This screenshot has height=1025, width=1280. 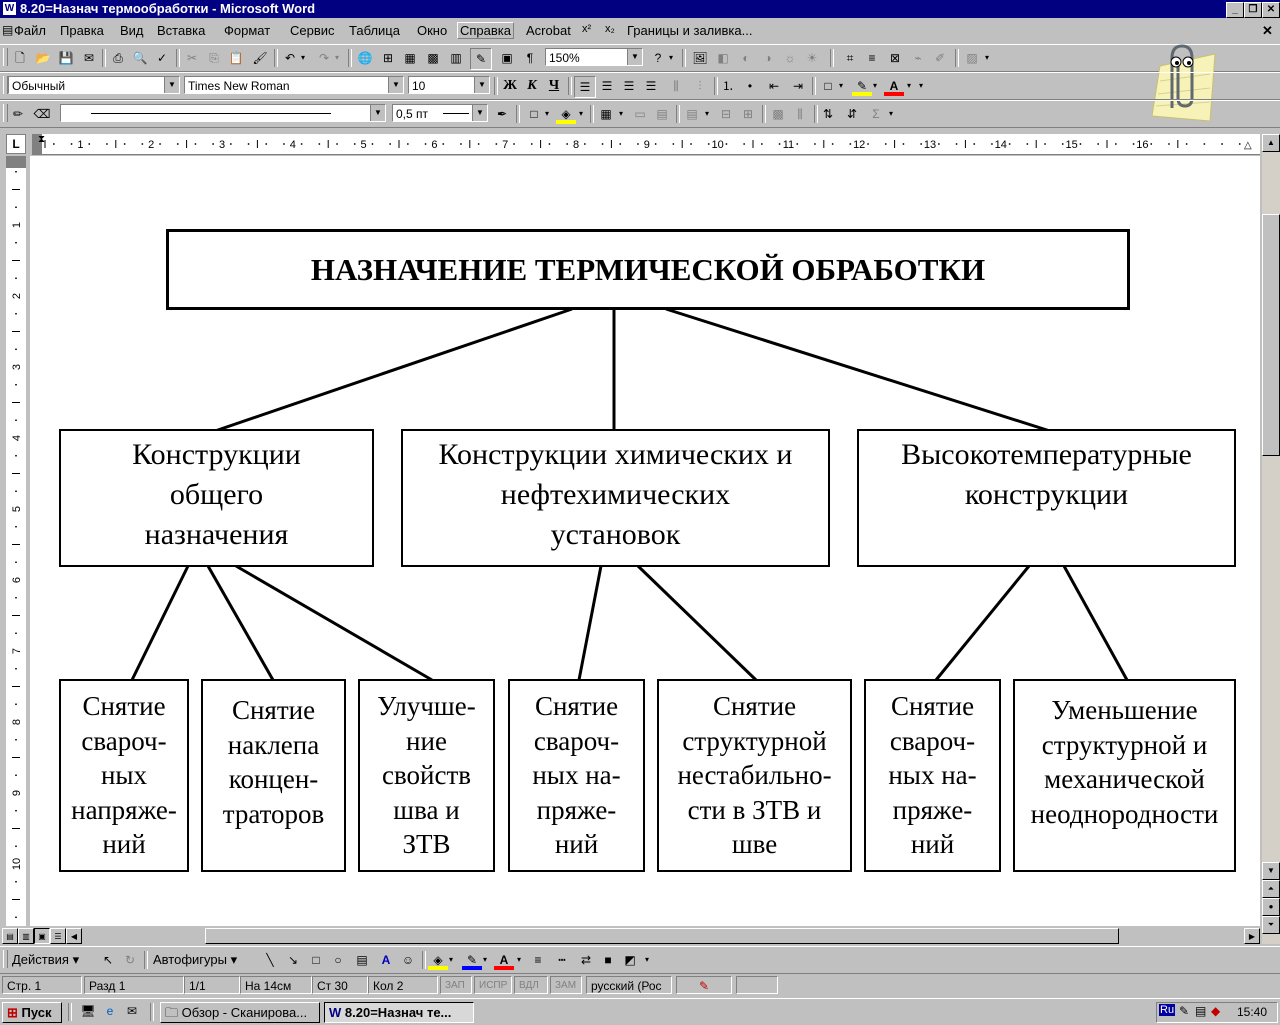 What do you see at coordinates (456, 985) in the screenshot?
I see `status-record: ЗАП` at bounding box center [456, 985].